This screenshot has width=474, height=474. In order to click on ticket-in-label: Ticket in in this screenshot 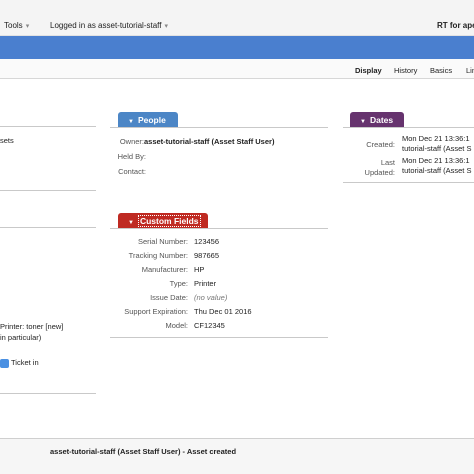, I will do `click(25, 362)`.